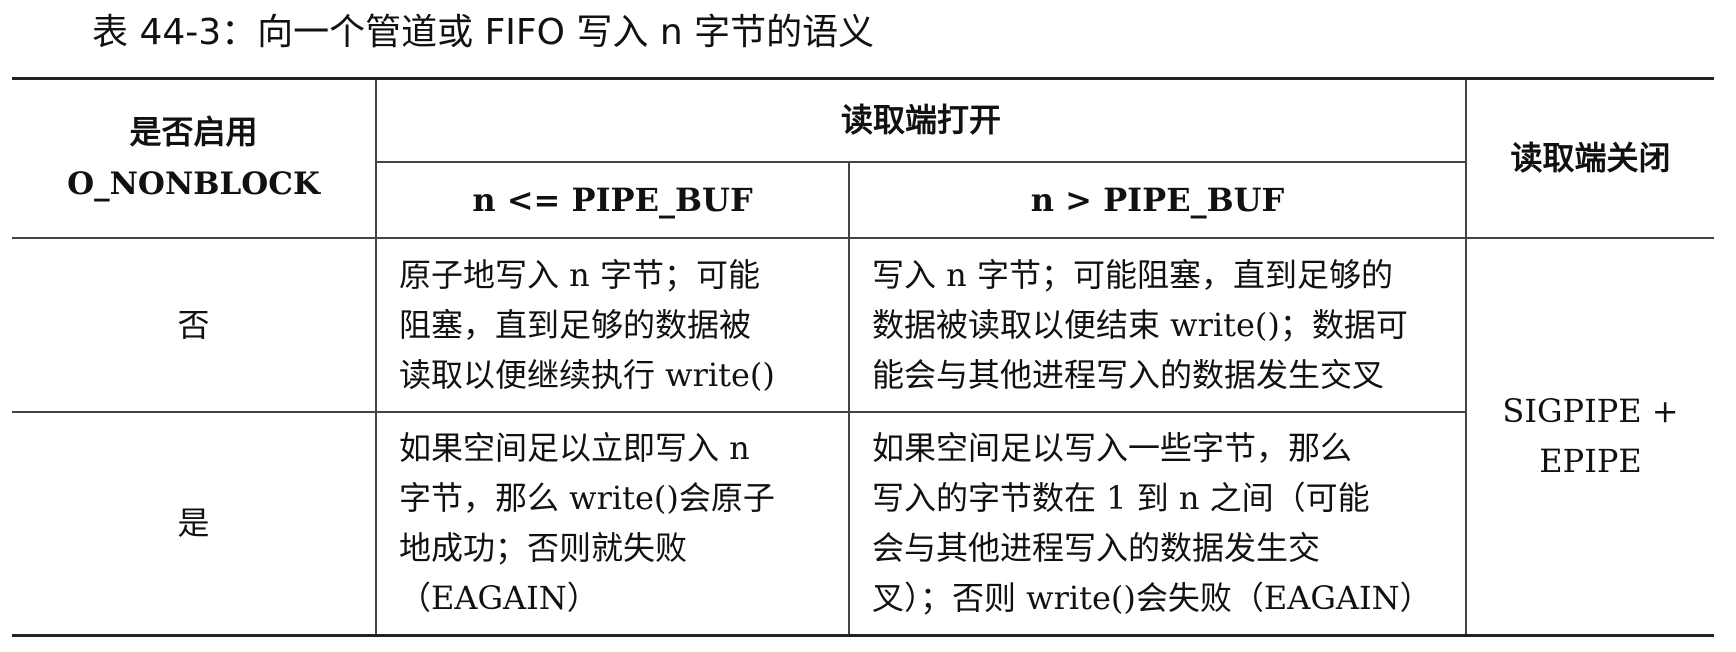 The image size is (1736, 652). What do you see at coordinates (587, 374) in the screenshot?
I see `text-line: 读取以便继续执行 write()` at bounding box center [587, 374].